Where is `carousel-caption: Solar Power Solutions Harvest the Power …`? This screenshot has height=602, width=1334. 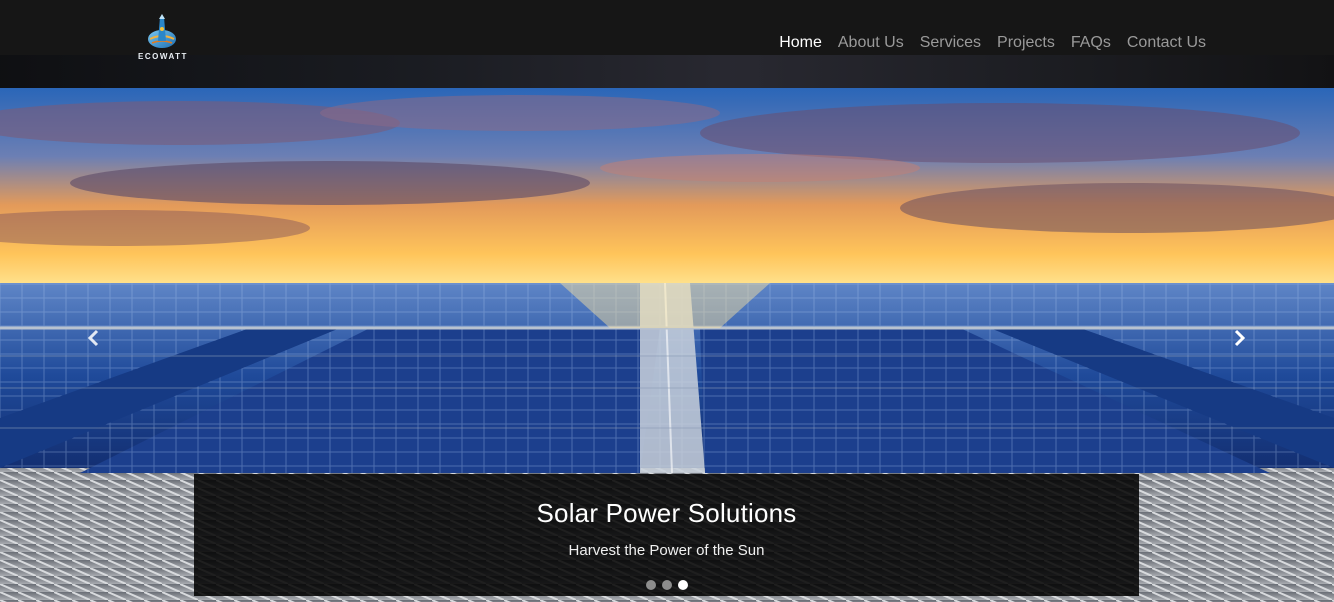
carousel-caption: Solar Power Solutions Harvest the Power … is located at coordinates (666, 535).